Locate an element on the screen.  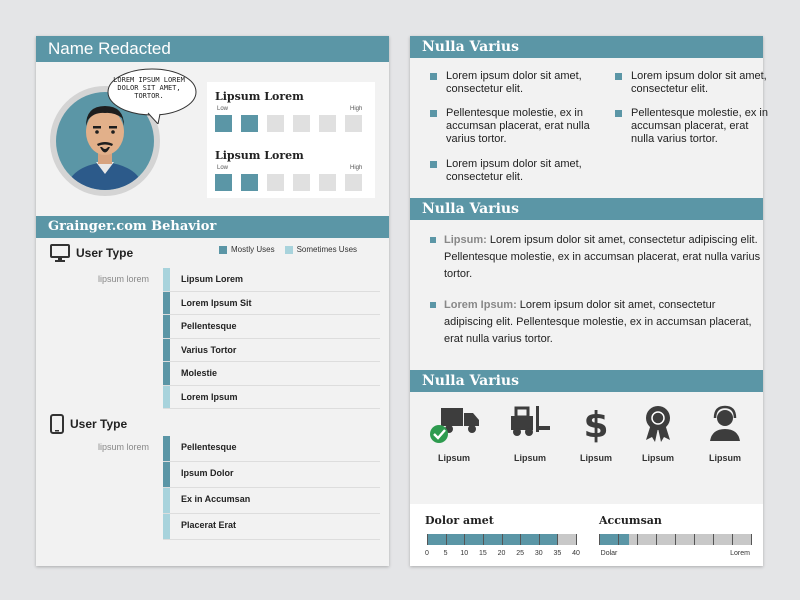
legend-mostly: Mostly Uses is located at coordinates (247, 249).